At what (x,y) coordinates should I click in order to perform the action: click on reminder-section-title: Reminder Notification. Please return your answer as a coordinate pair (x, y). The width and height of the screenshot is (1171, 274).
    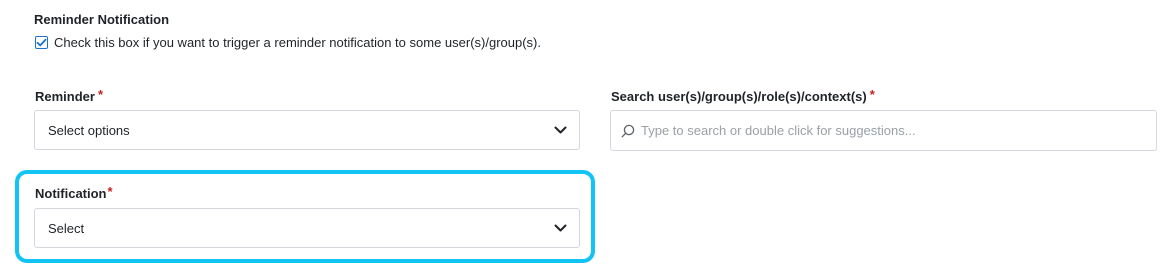
    Looking at the image, I should click on (102, 19).